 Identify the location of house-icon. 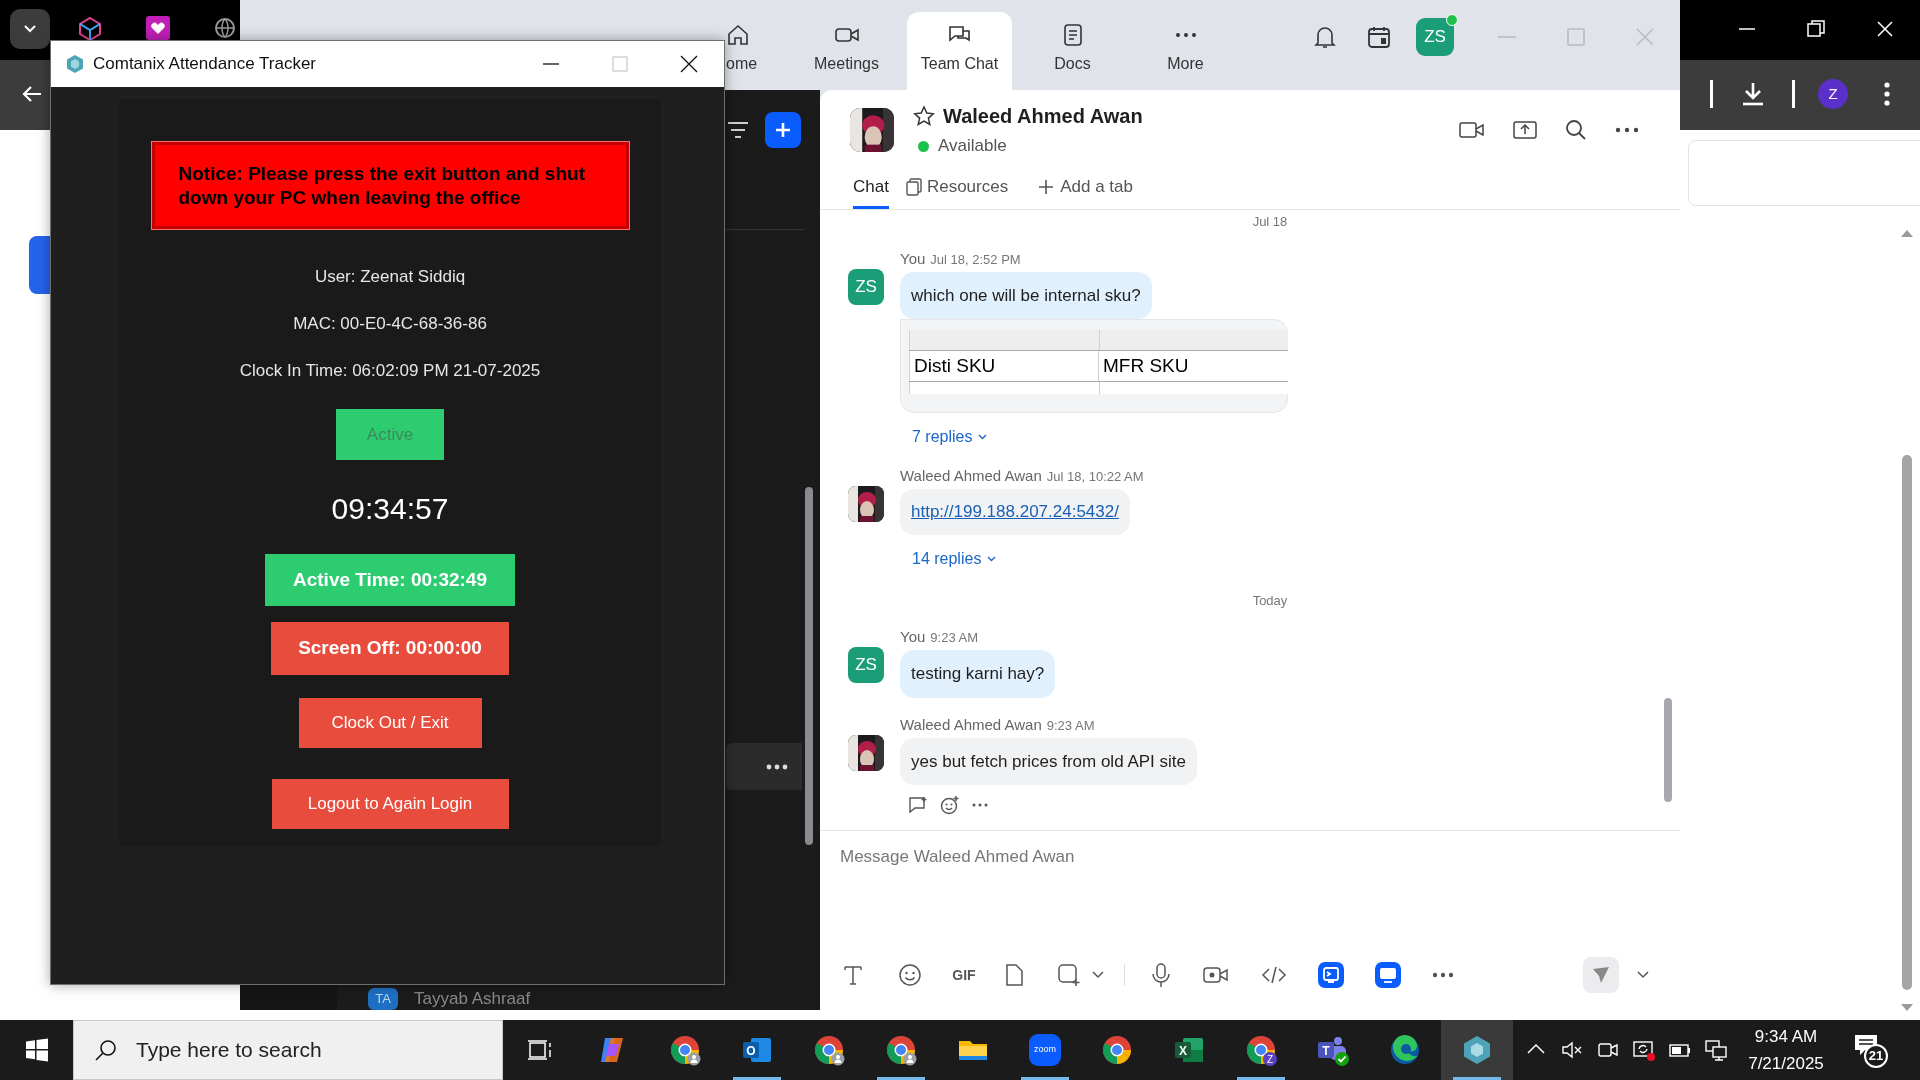
(738, 35).